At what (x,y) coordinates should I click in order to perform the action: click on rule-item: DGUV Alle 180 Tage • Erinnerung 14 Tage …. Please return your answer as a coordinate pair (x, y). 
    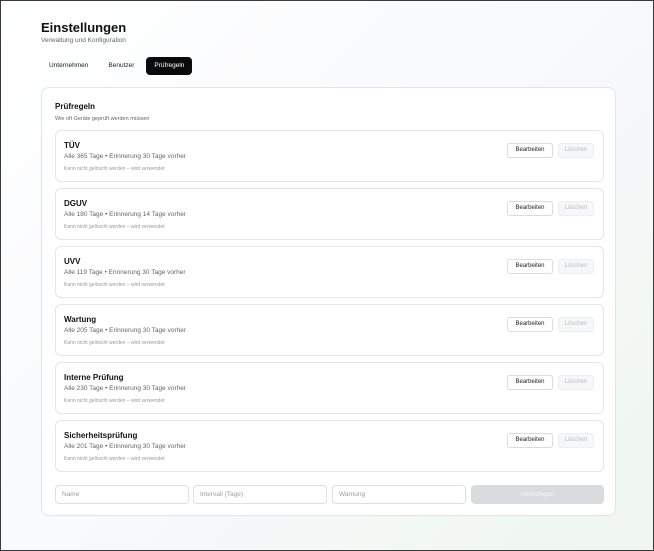
    Looking at the image, I should click on (329, 214).